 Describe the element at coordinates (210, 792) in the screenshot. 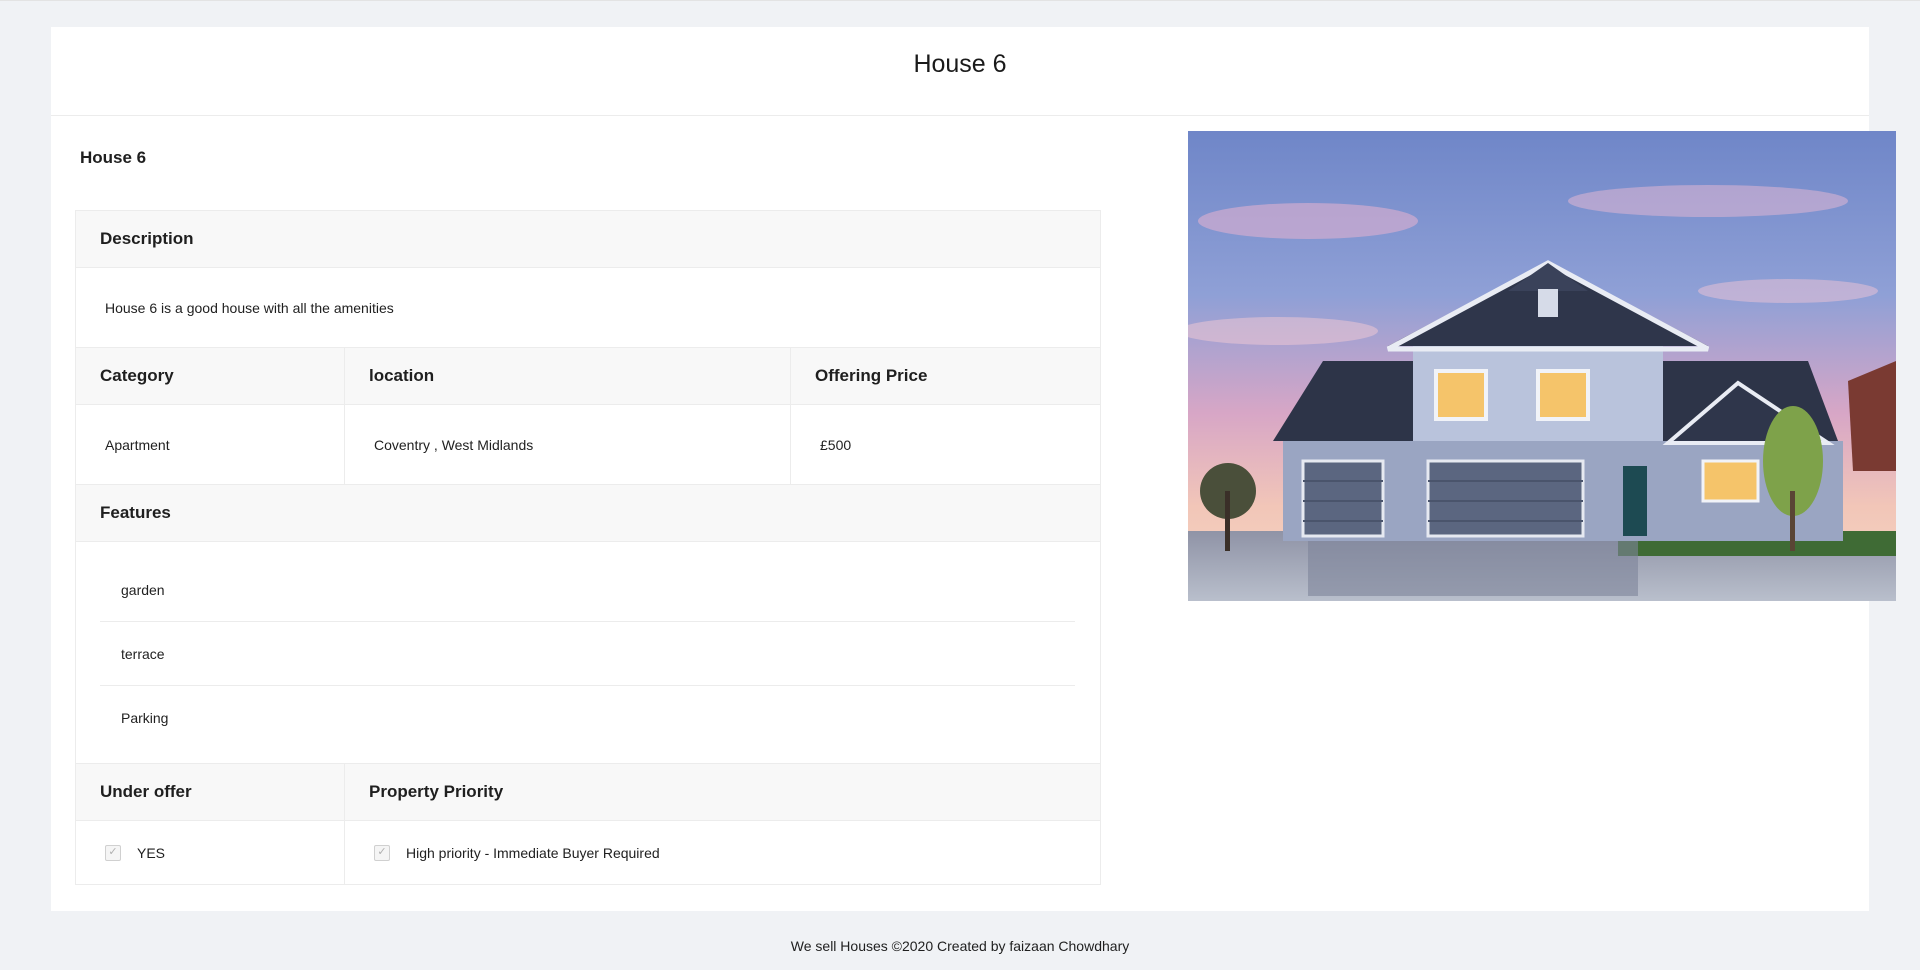

I see `under-offer-header: Under offer` at that location.